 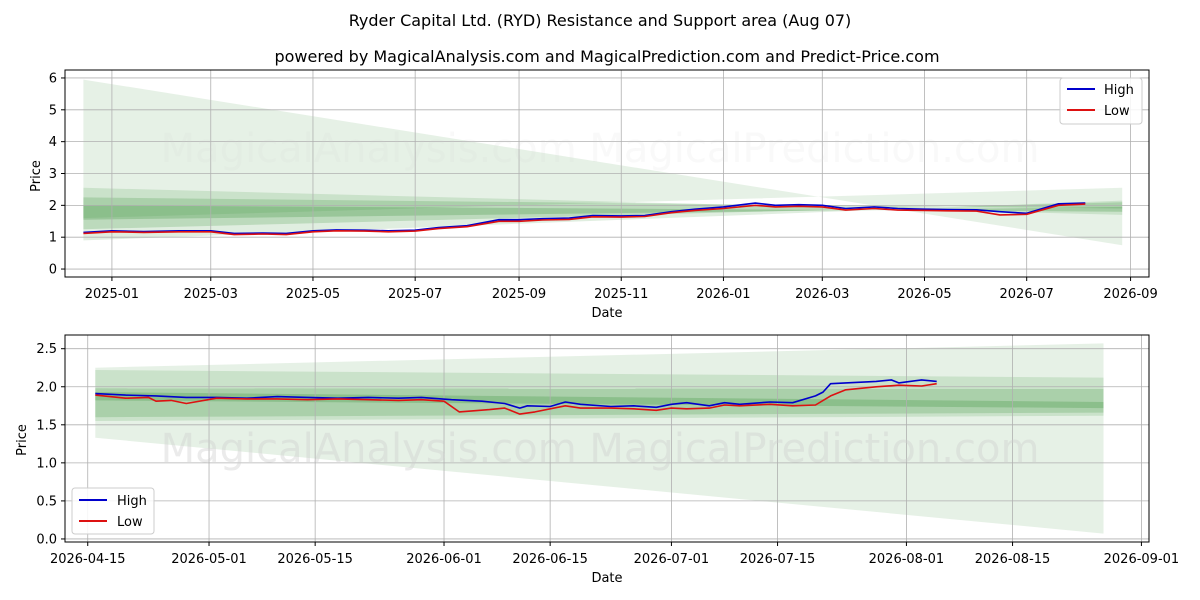 I want to click on bottom-legend-high-label: High, so click(x=132, y=501).